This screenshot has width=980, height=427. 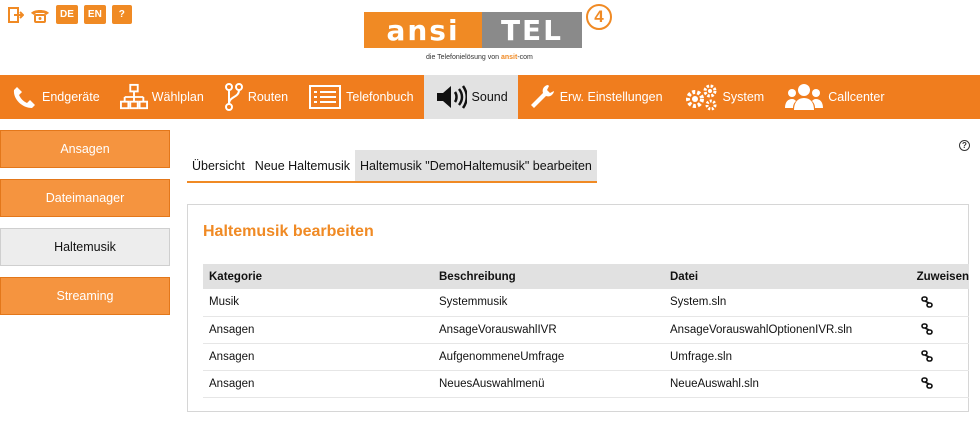 What do you see at coordinates (268, 97) in the screenshot?
I see `nav-label: Routen` at bounding box center [268, 97].